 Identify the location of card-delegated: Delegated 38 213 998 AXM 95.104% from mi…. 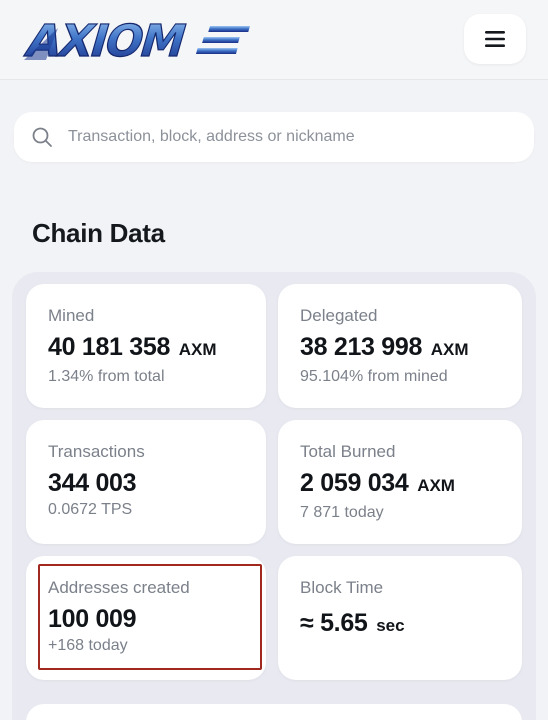
(400, 346).